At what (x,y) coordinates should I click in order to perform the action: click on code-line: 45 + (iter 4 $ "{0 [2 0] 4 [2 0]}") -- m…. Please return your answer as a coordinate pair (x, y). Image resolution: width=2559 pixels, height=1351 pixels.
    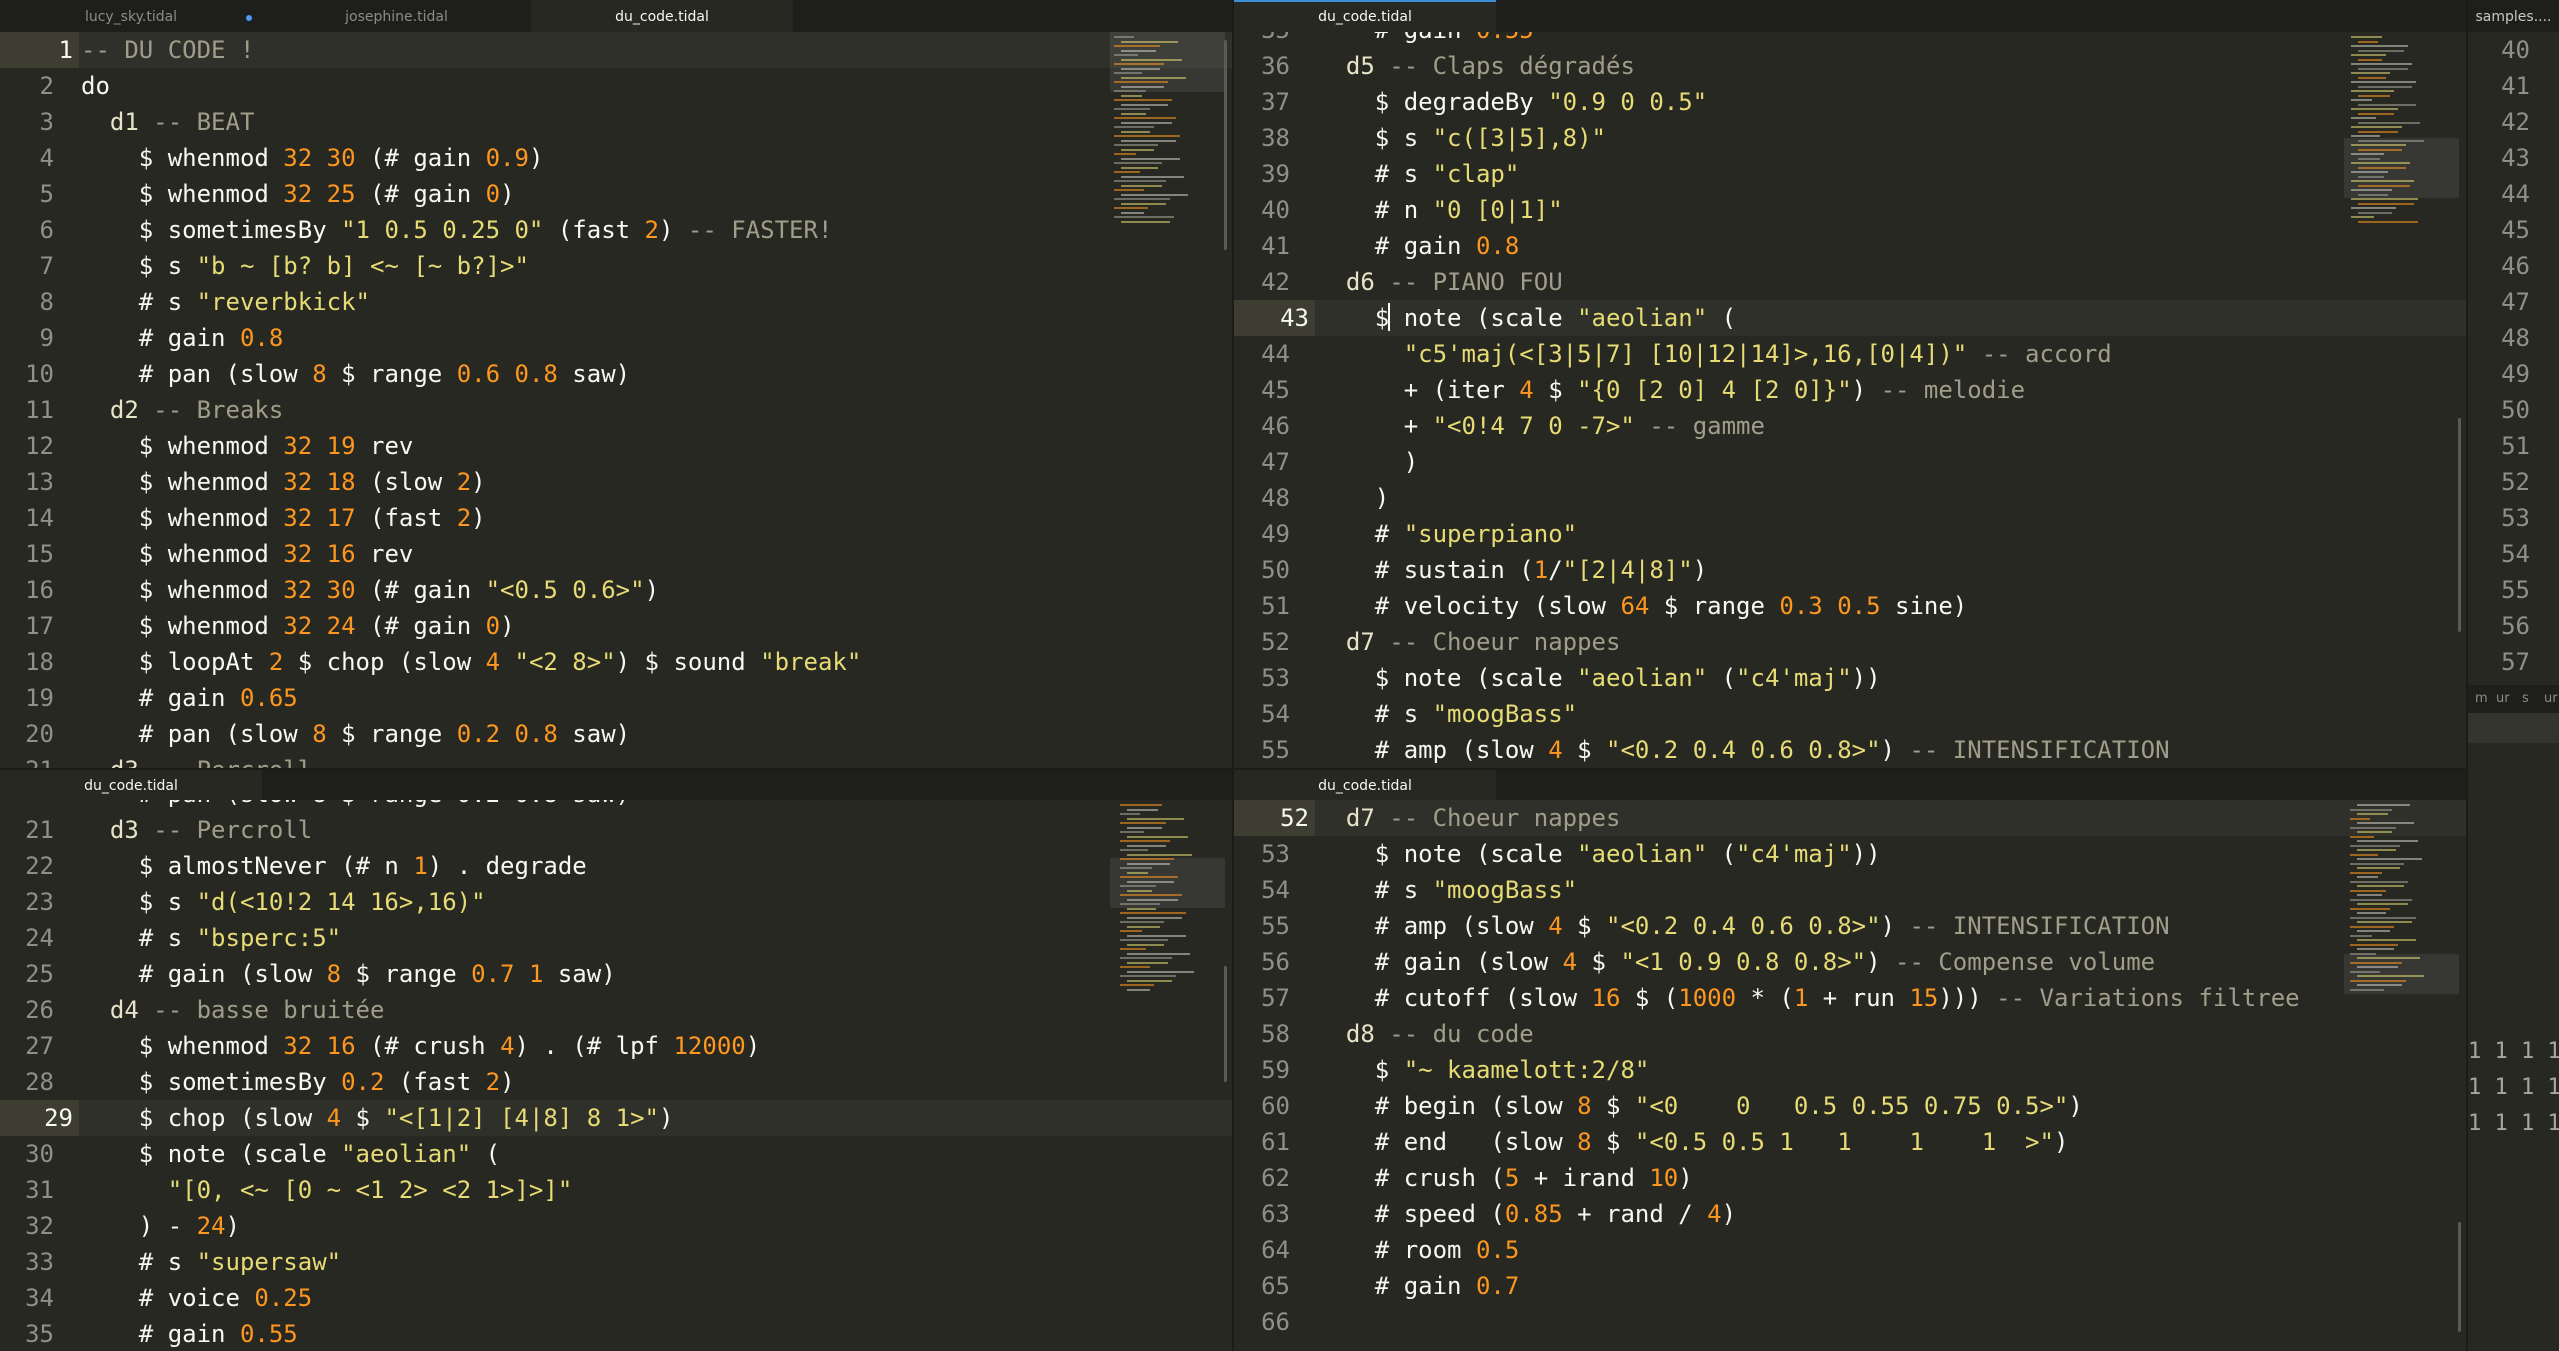
    Looking at the image, I should click on (1850, 390).